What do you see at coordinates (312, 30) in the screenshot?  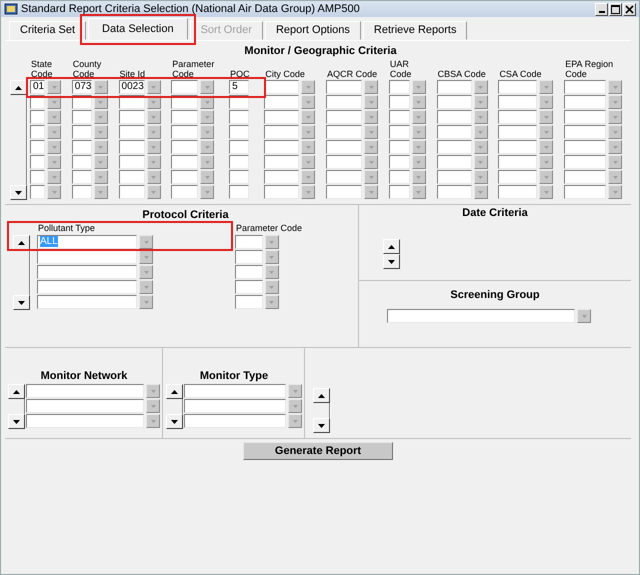 I see `tab: Report Options` at bounding box center [312, 30].